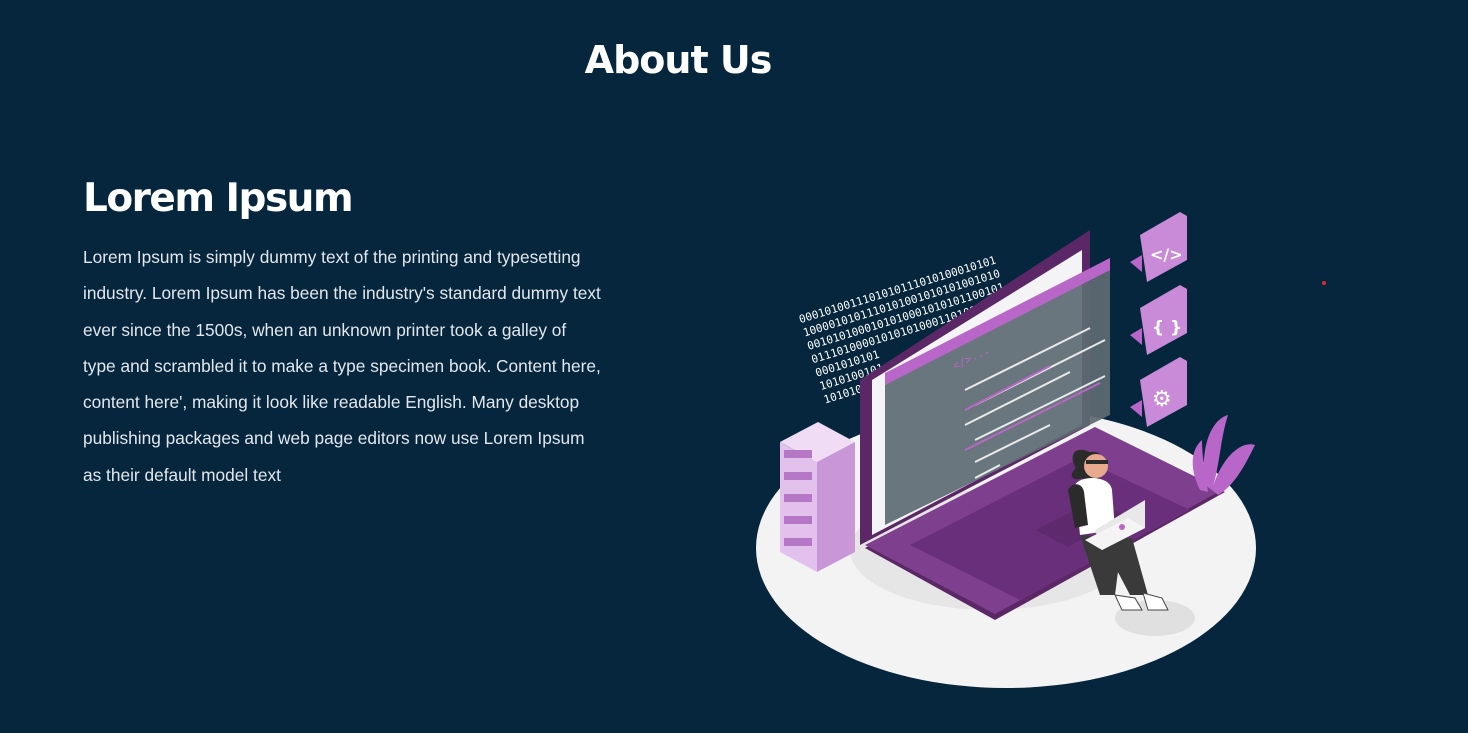 Image resolution: width=1468 pixels, height=733 pixels. I want to click on braces-icon: { }, so click(1167, 328).